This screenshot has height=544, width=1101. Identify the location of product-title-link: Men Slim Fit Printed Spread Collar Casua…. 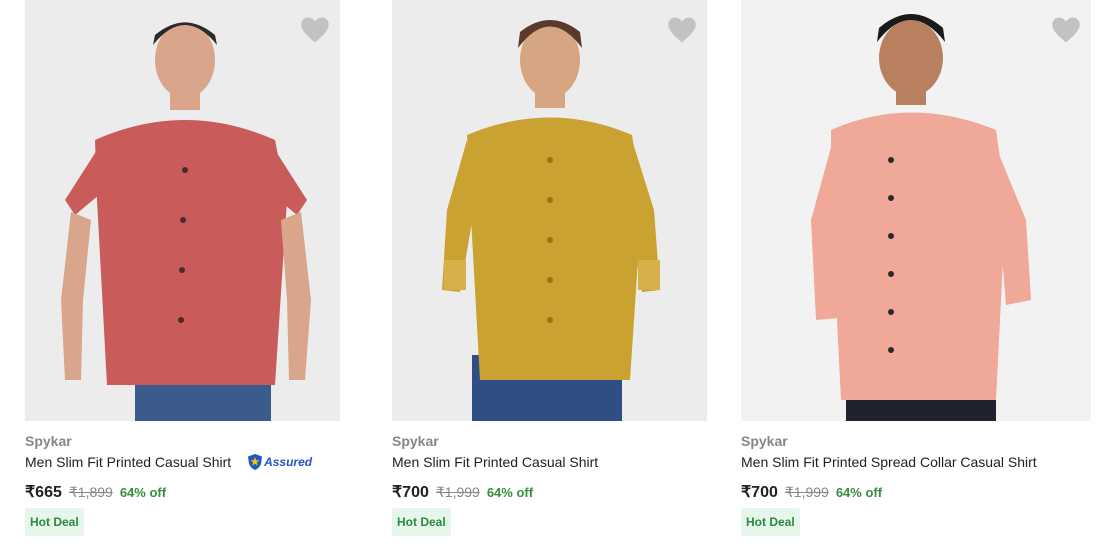
(889, 462).